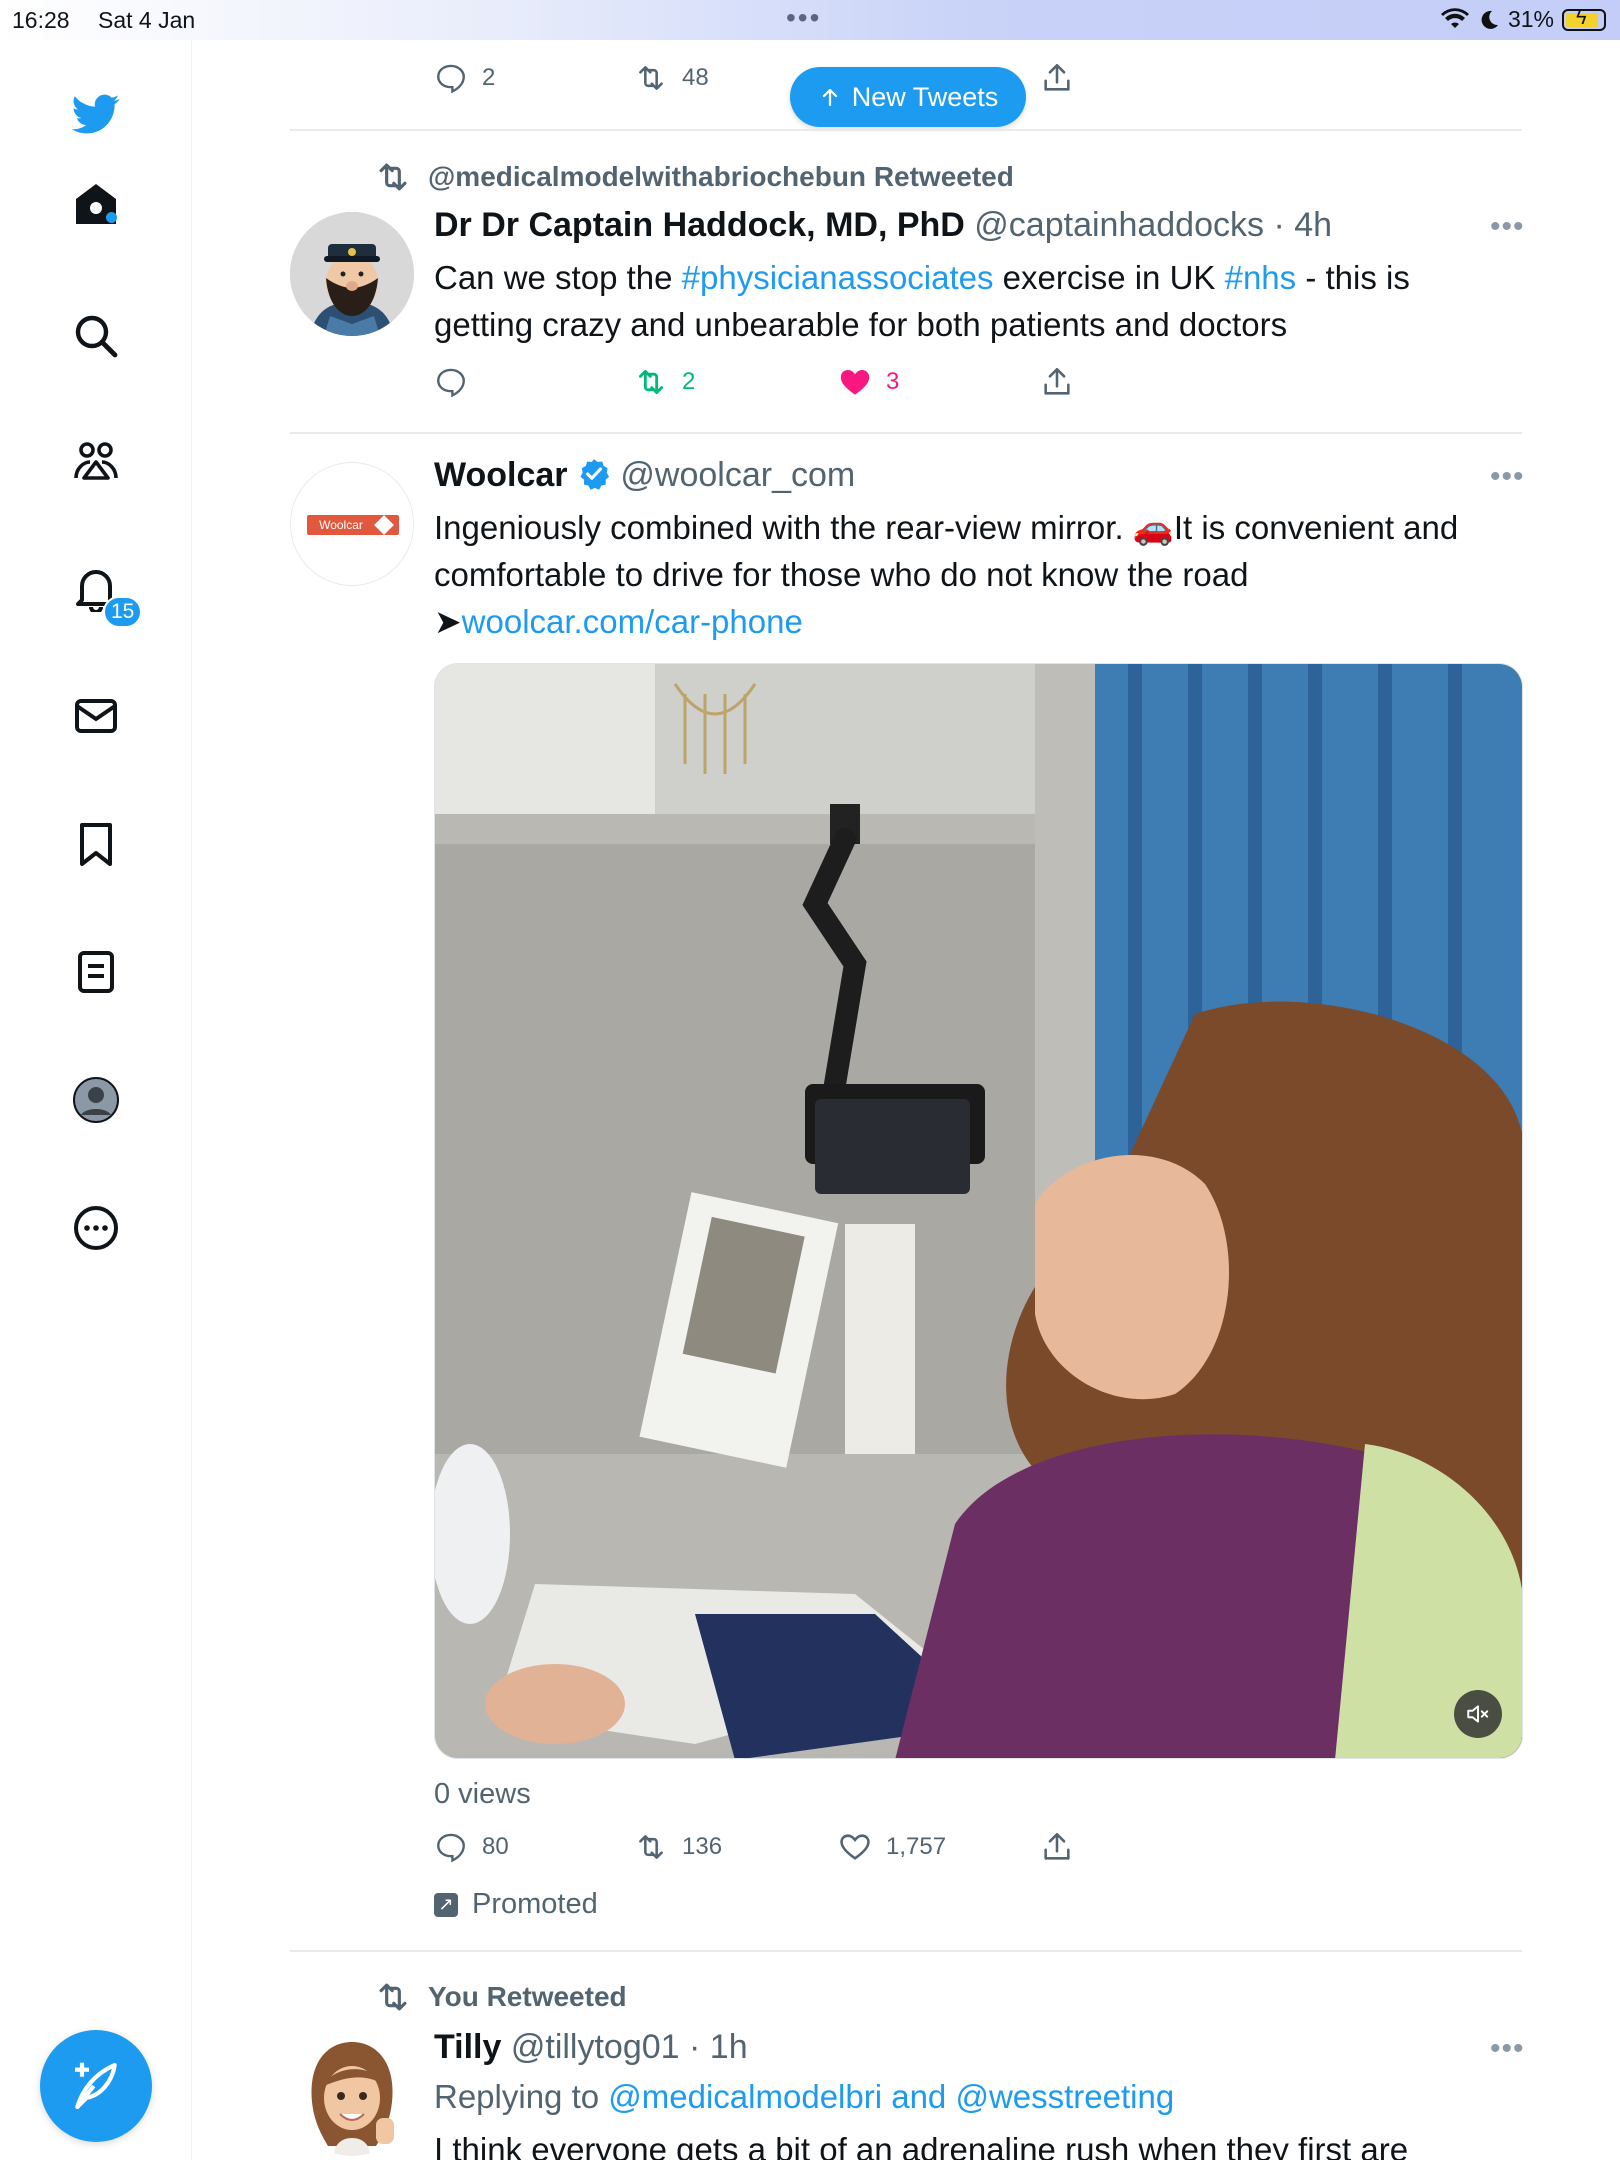  What do you see at coordinates (147, 20) in the screenshot?
I see `status-date: Sat 4 Jan` at bounding box center [147, 20].